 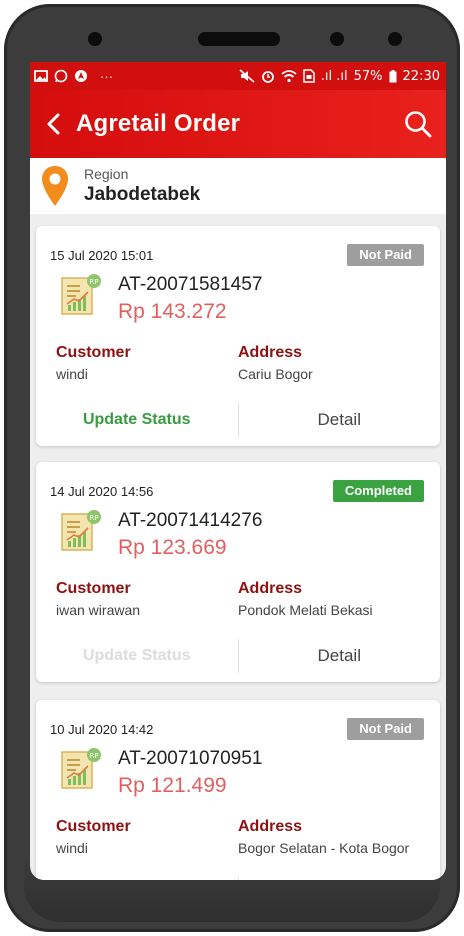 What do you see at coordinates (238, 186) in the screenshot?
I see `region-selector: Region Jabodetabek` at bounding box center [238, 186].